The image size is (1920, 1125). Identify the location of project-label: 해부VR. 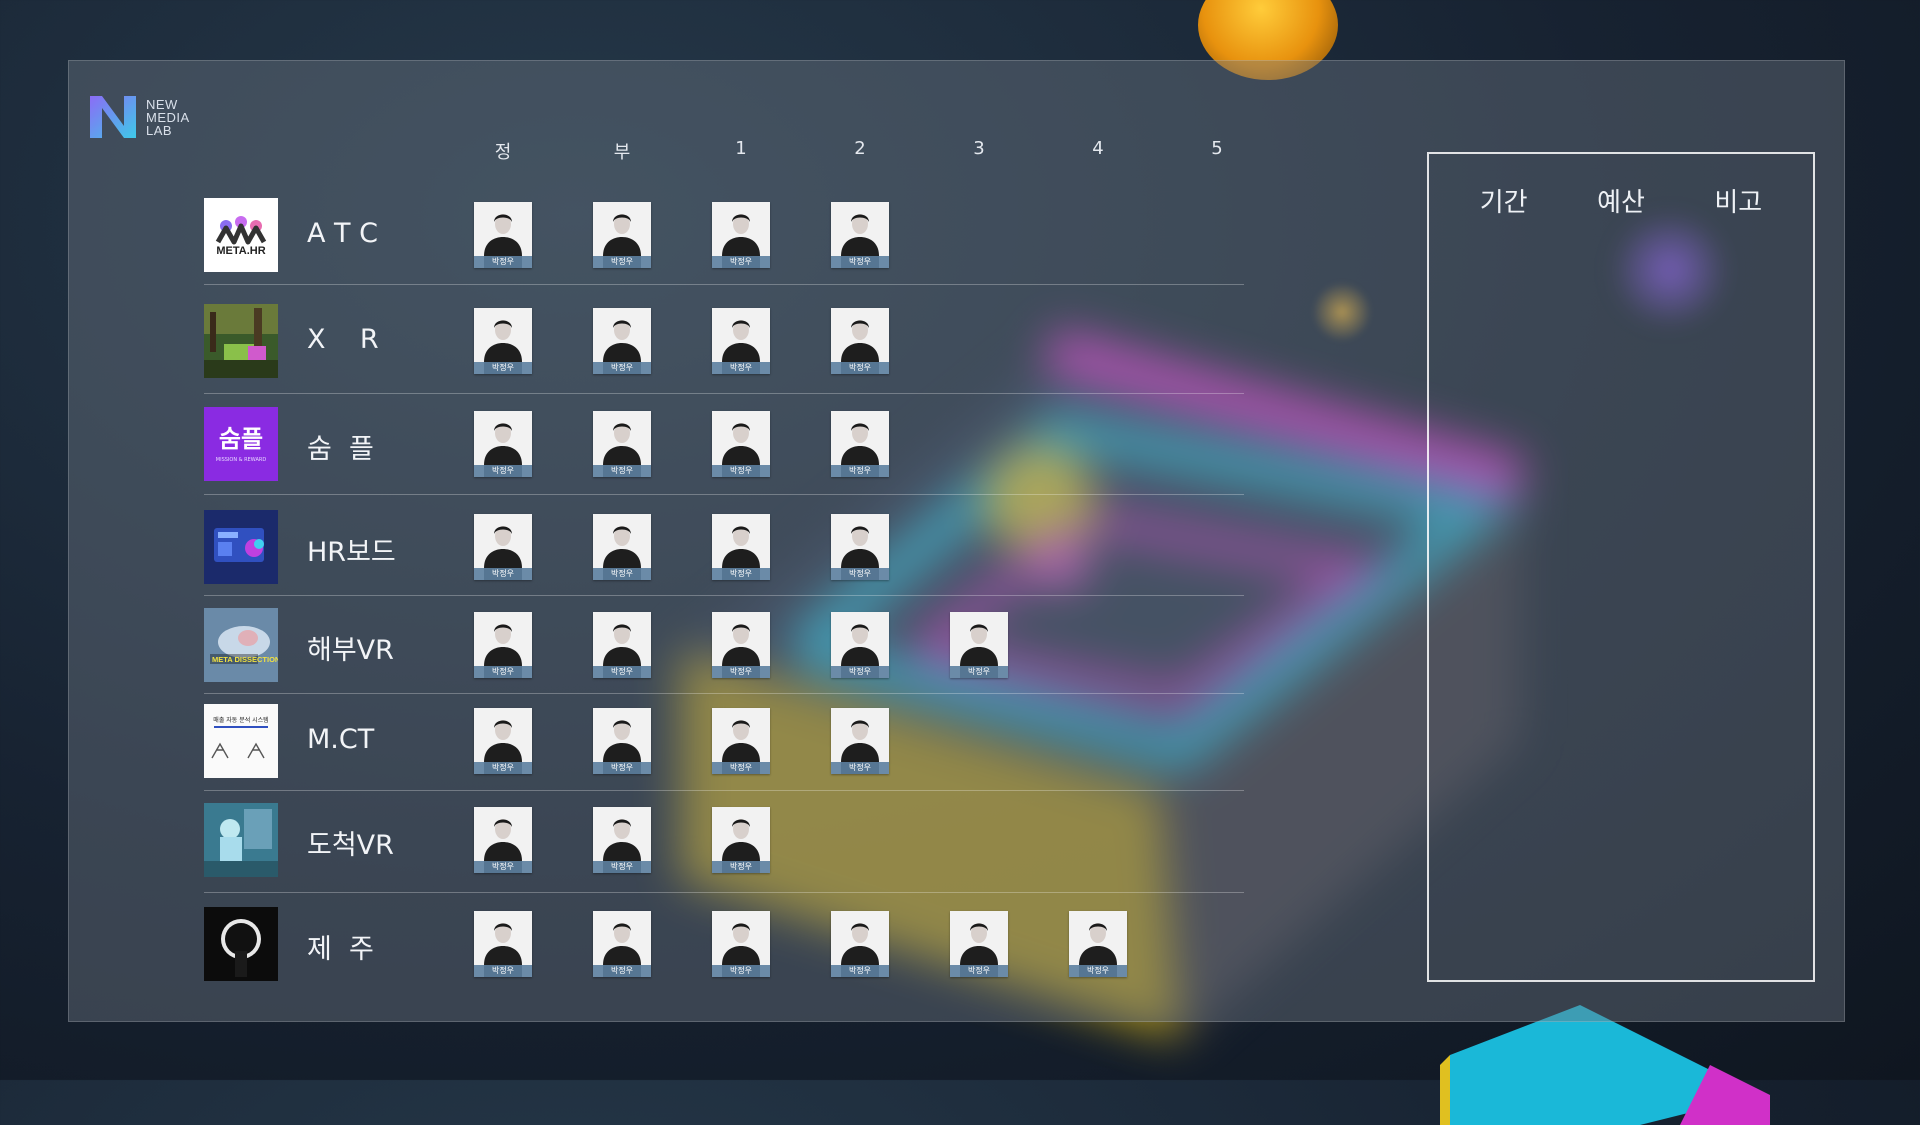
(350, 650).